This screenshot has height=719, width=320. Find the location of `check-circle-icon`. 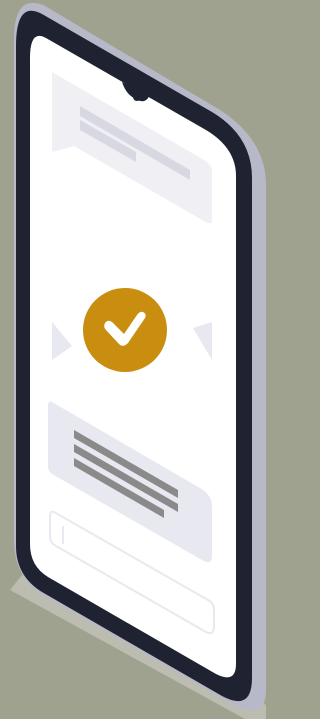

check-circle-icon is located at coordinates (125, 330).